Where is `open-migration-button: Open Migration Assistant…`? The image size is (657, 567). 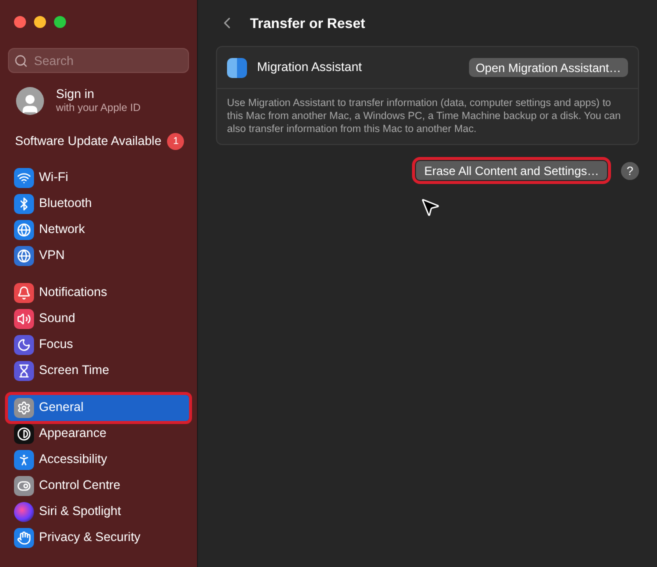
open-migration-button: Open Migration Assistant… is located at coordinates (548, 67).